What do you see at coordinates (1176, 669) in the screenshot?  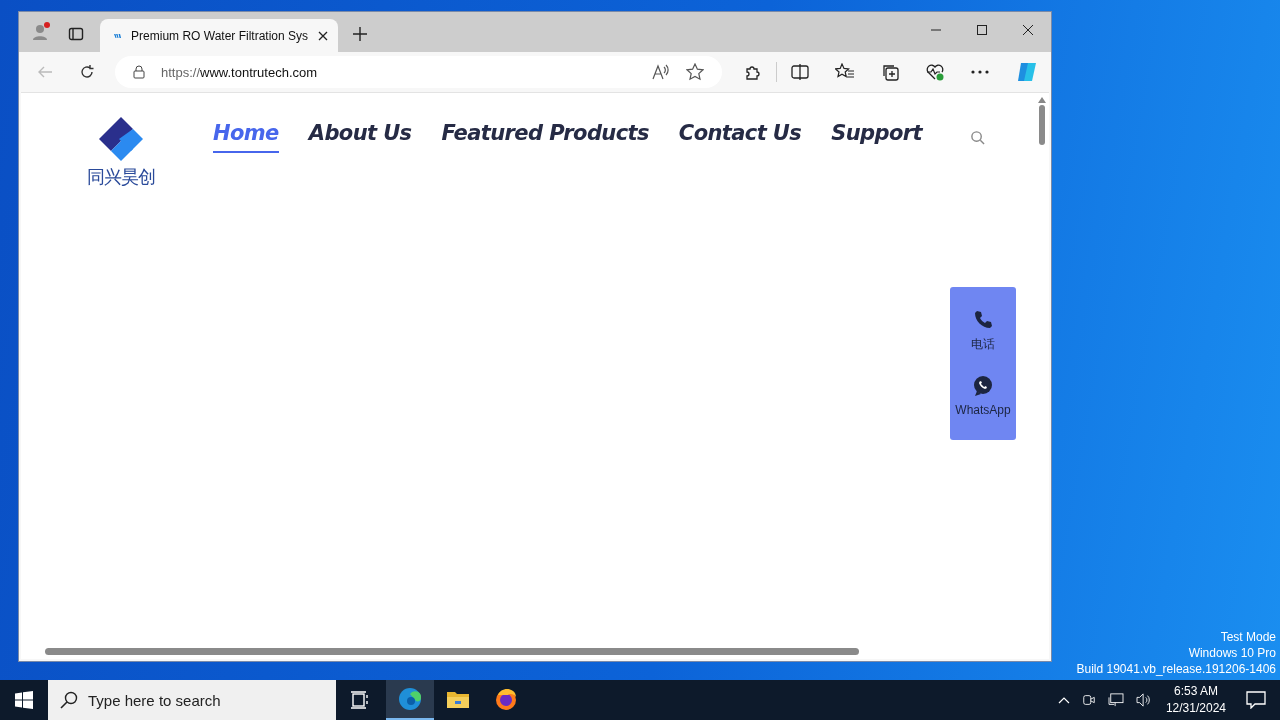 I see `system-notice-text: Build 19041.vb_release.191206-1406` at bounding box center [1176, 669].